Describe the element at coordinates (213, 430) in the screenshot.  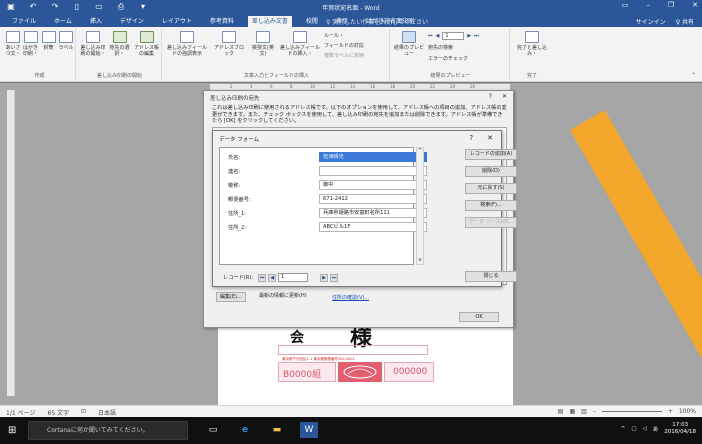
I see `task-view-icon: ▭` at that location.